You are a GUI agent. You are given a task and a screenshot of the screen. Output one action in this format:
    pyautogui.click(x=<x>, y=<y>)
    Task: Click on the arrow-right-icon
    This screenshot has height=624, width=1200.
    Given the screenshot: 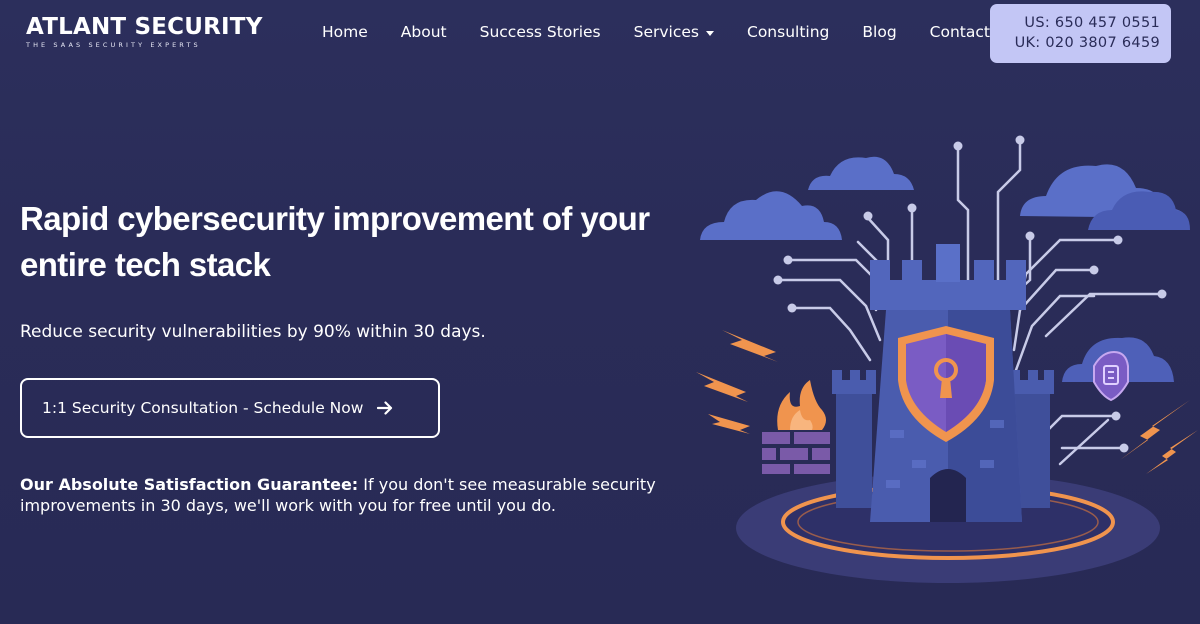 What is the action you would take?
    pyautogui.click(x=385, y=408)
    